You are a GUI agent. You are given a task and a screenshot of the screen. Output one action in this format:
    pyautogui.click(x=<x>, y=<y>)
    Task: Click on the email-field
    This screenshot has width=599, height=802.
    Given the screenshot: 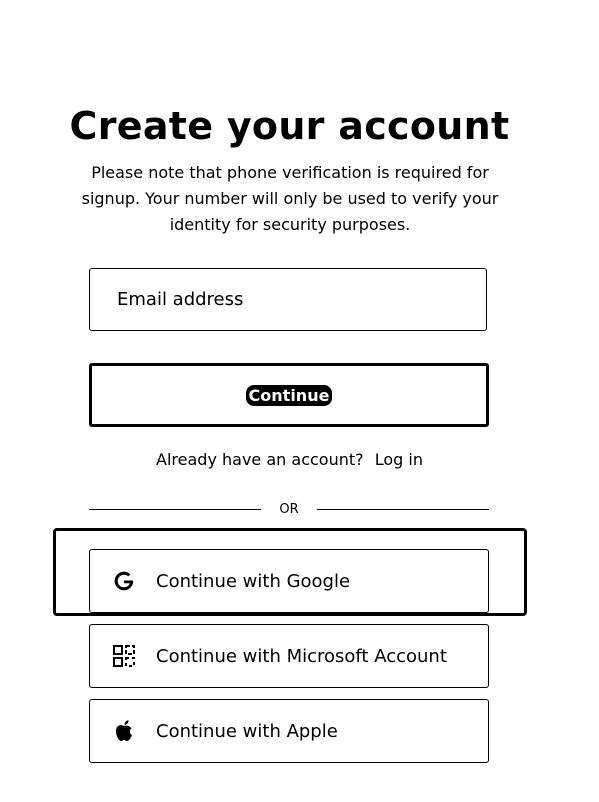 What is the action you would take?
    pyautogui.click(x=288, y=299)
    